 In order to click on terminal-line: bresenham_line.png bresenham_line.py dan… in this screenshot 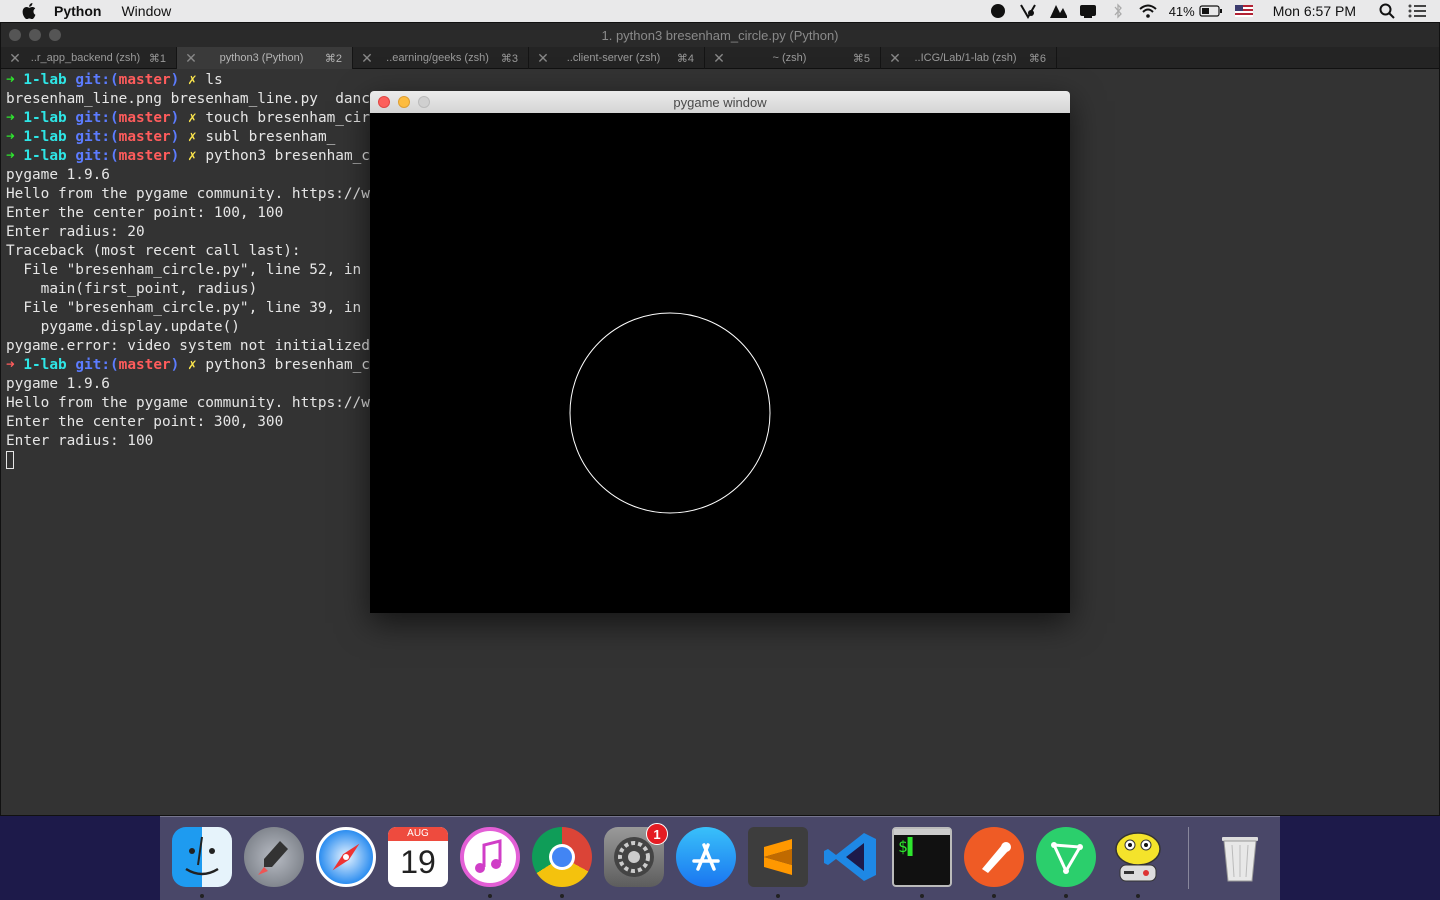, I will do `click(205, 99)`.